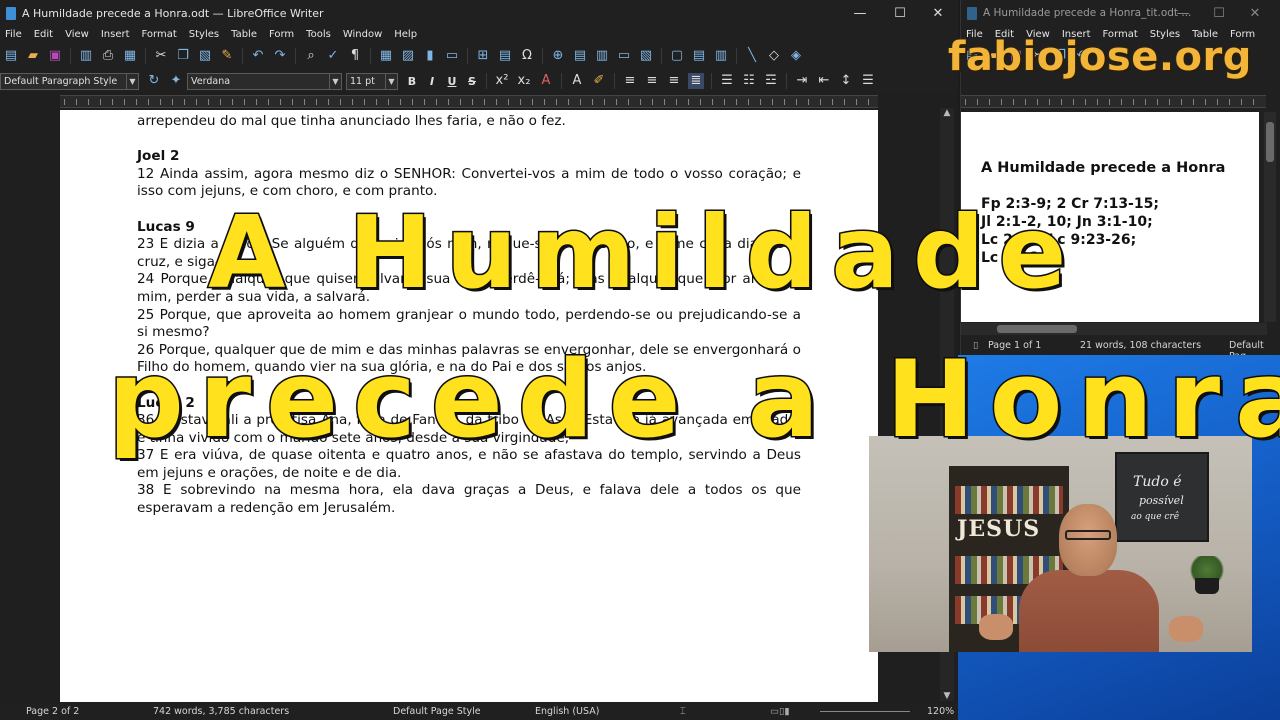 This screenshot has width=1280, height=720. Describe the element at coordinates (774, 56) in the screenshot. I see `shapes-icon: ◇` at that location.